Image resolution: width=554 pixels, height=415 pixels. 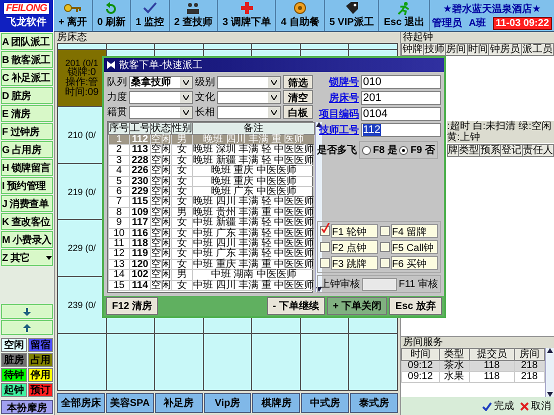 What do you see at coordinates (161, 181) in the screenshot?
I see `table-cell: 空闲` at bounding box center [161, 181].